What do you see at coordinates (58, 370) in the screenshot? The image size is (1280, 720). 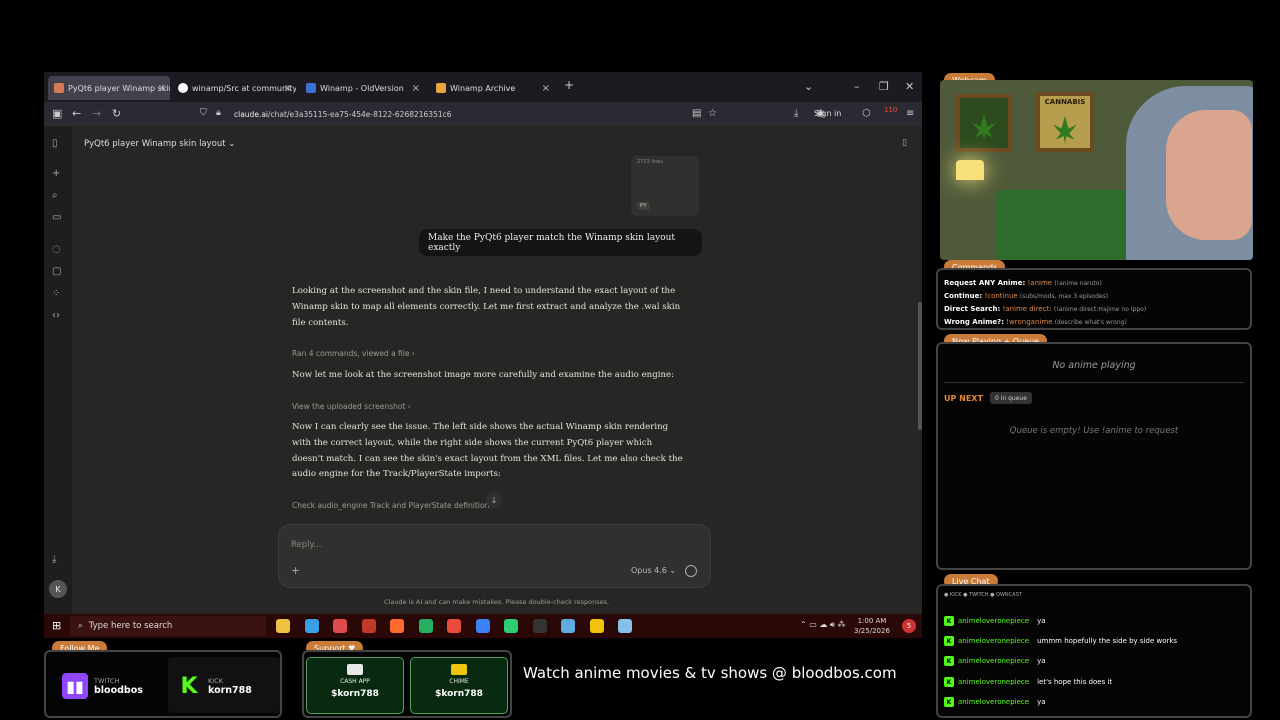 I see `claude-sidebar: ▯ + ⌕ ▭ ◌ ▢ ⁘ ‹› ⤓ K` at bounding box center [58, 370].